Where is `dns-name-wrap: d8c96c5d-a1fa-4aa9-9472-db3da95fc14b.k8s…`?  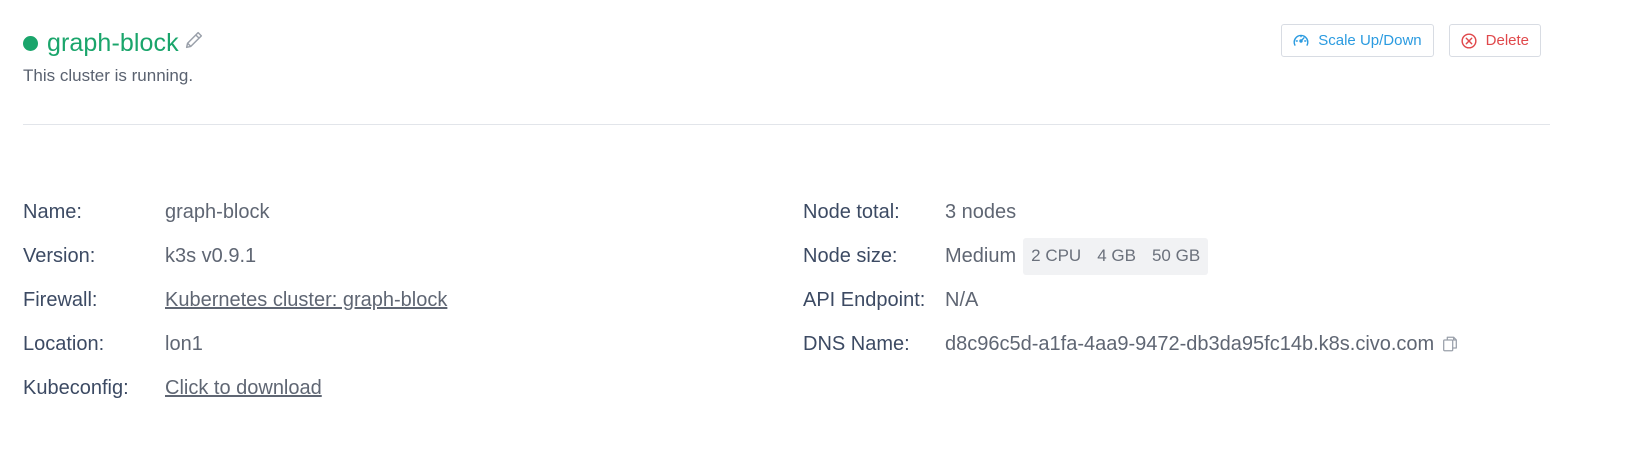
dns-name-wrap: d8c96c5d-a1fa-4aa9-9472-db3da95fc14b.k8s… is located at coordinates (1202, 344).